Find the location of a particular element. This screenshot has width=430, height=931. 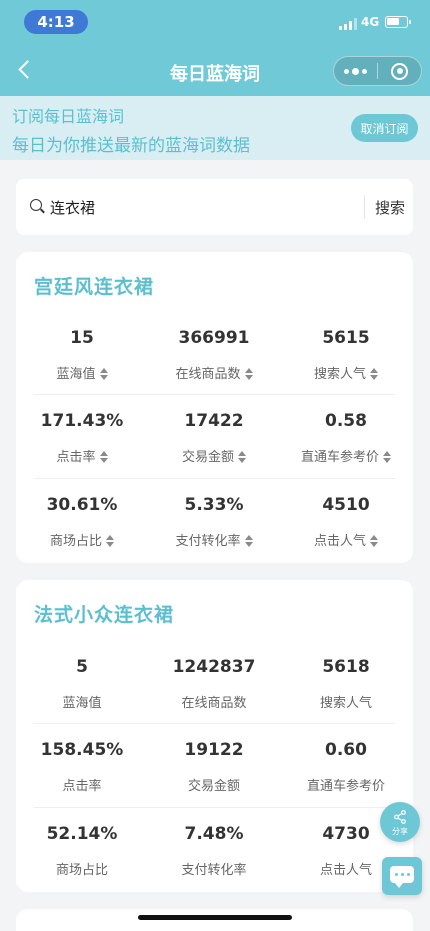

metric-value: 7.48% is located at coordinates (214, 834).